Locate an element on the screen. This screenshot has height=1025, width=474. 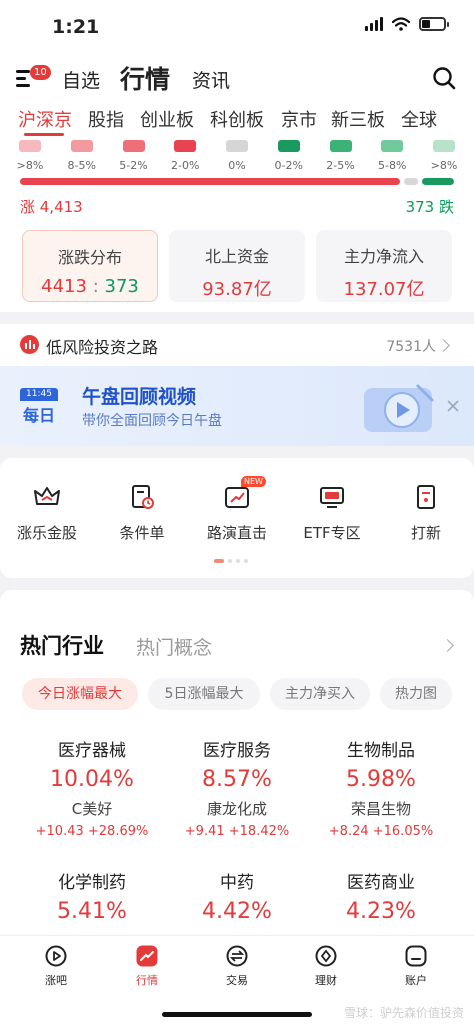
shortcut-grid: 涨乐金股 条件单 NEW 路演直击 ETF专区 打新 is located at coordinates (237, 518).